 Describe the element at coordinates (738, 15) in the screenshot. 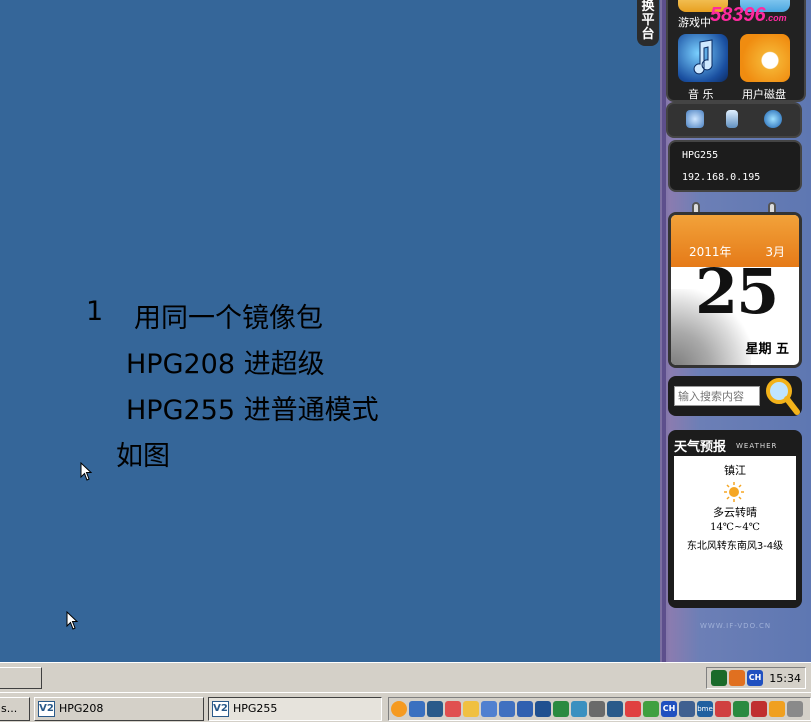

I see `logo-text: 58396` at that location.